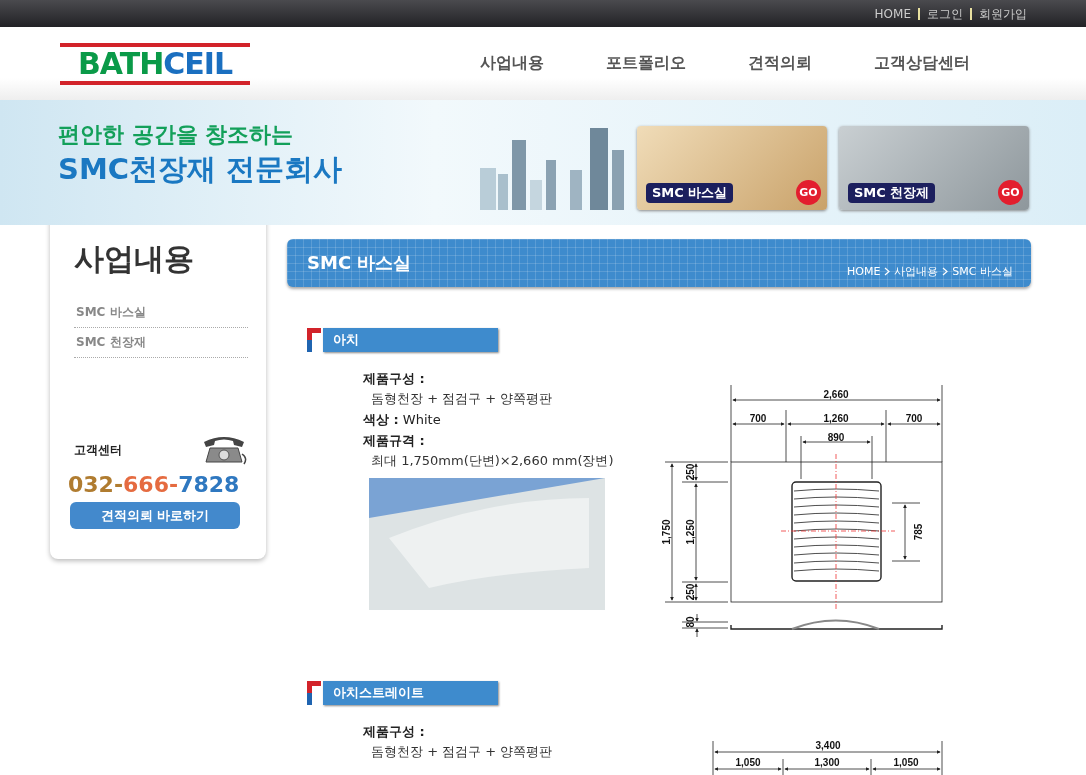 The height and width of the screenshot is (775, 1086). I want to click on quote-request-button: 견적의뢰 바로하기, so click(155, 515).